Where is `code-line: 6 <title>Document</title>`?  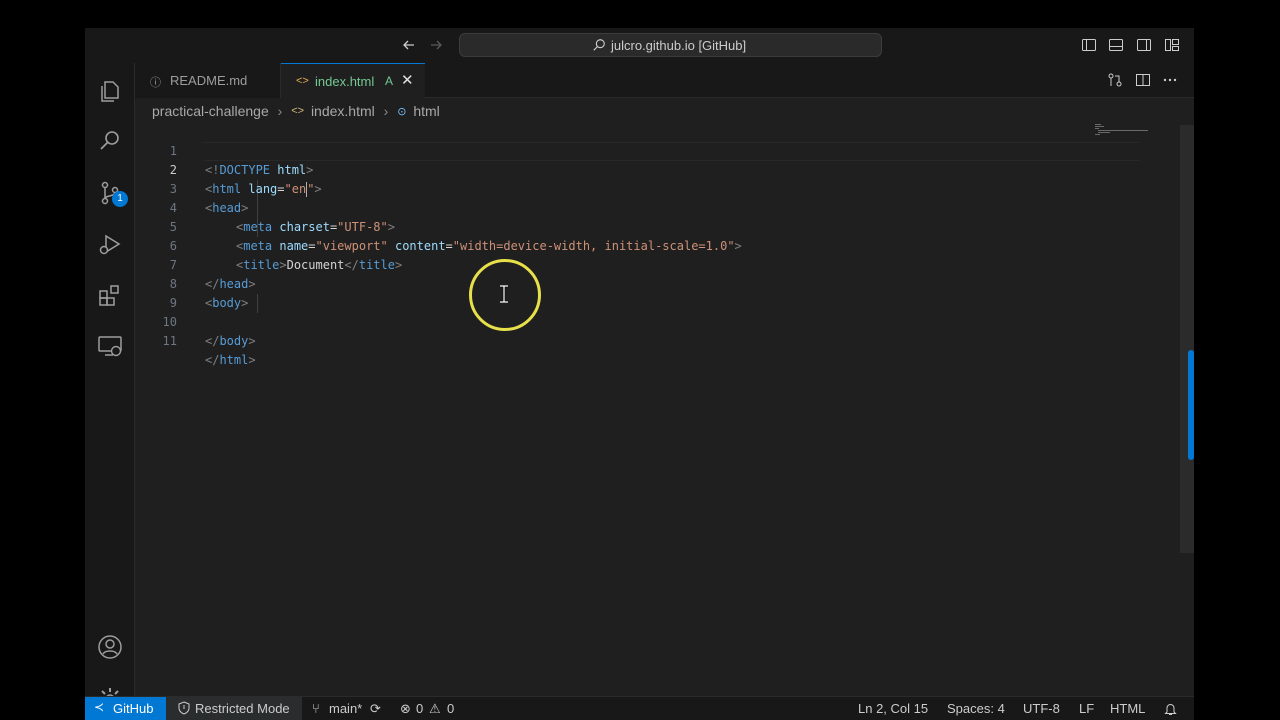
code-line: 6 <title>Document</title> is located at coordinates (635, 245).